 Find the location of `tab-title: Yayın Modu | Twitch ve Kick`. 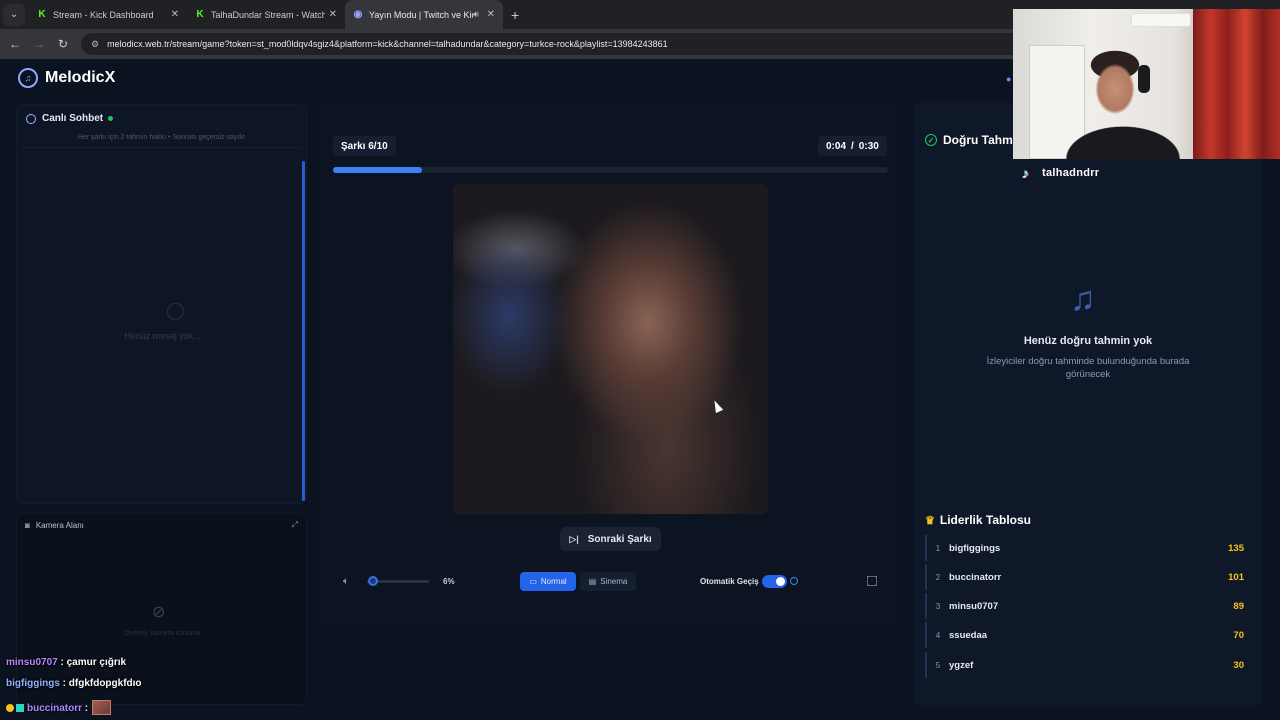

tab-title: Yayın Modu | Twitch ve Kick is located at coordinates (421, 14).